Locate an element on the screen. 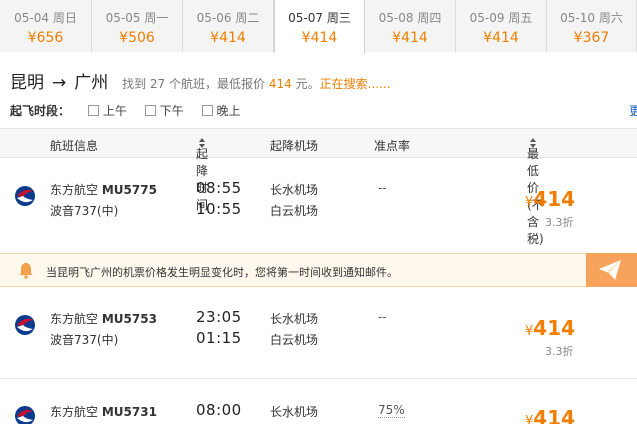  date-tab-0505: 05-05 周一 ¥506 is located at coordinates (137, 26).